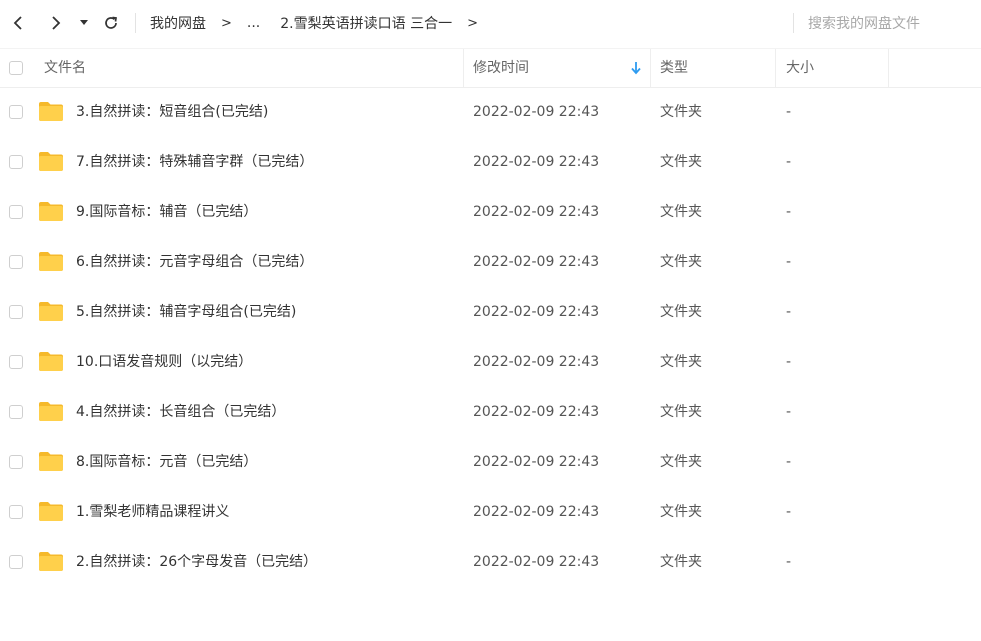 This screenshot has width=981, height=641. Describe the element at coordinates (194, 262) in the screenshot. I see `file-name: 6.自然拼读：元音字母组合（已完结）` at that location.